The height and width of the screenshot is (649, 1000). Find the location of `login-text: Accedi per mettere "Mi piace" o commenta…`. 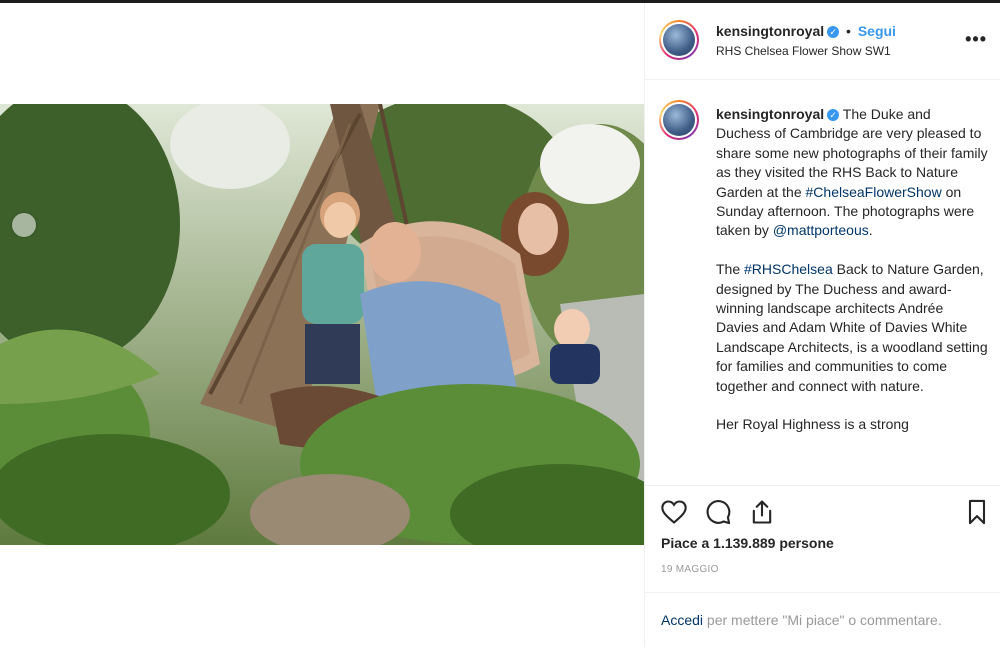

login-text: Accedi per mettere "Mi piace" o commenta… is located at coordinates (801, 620).